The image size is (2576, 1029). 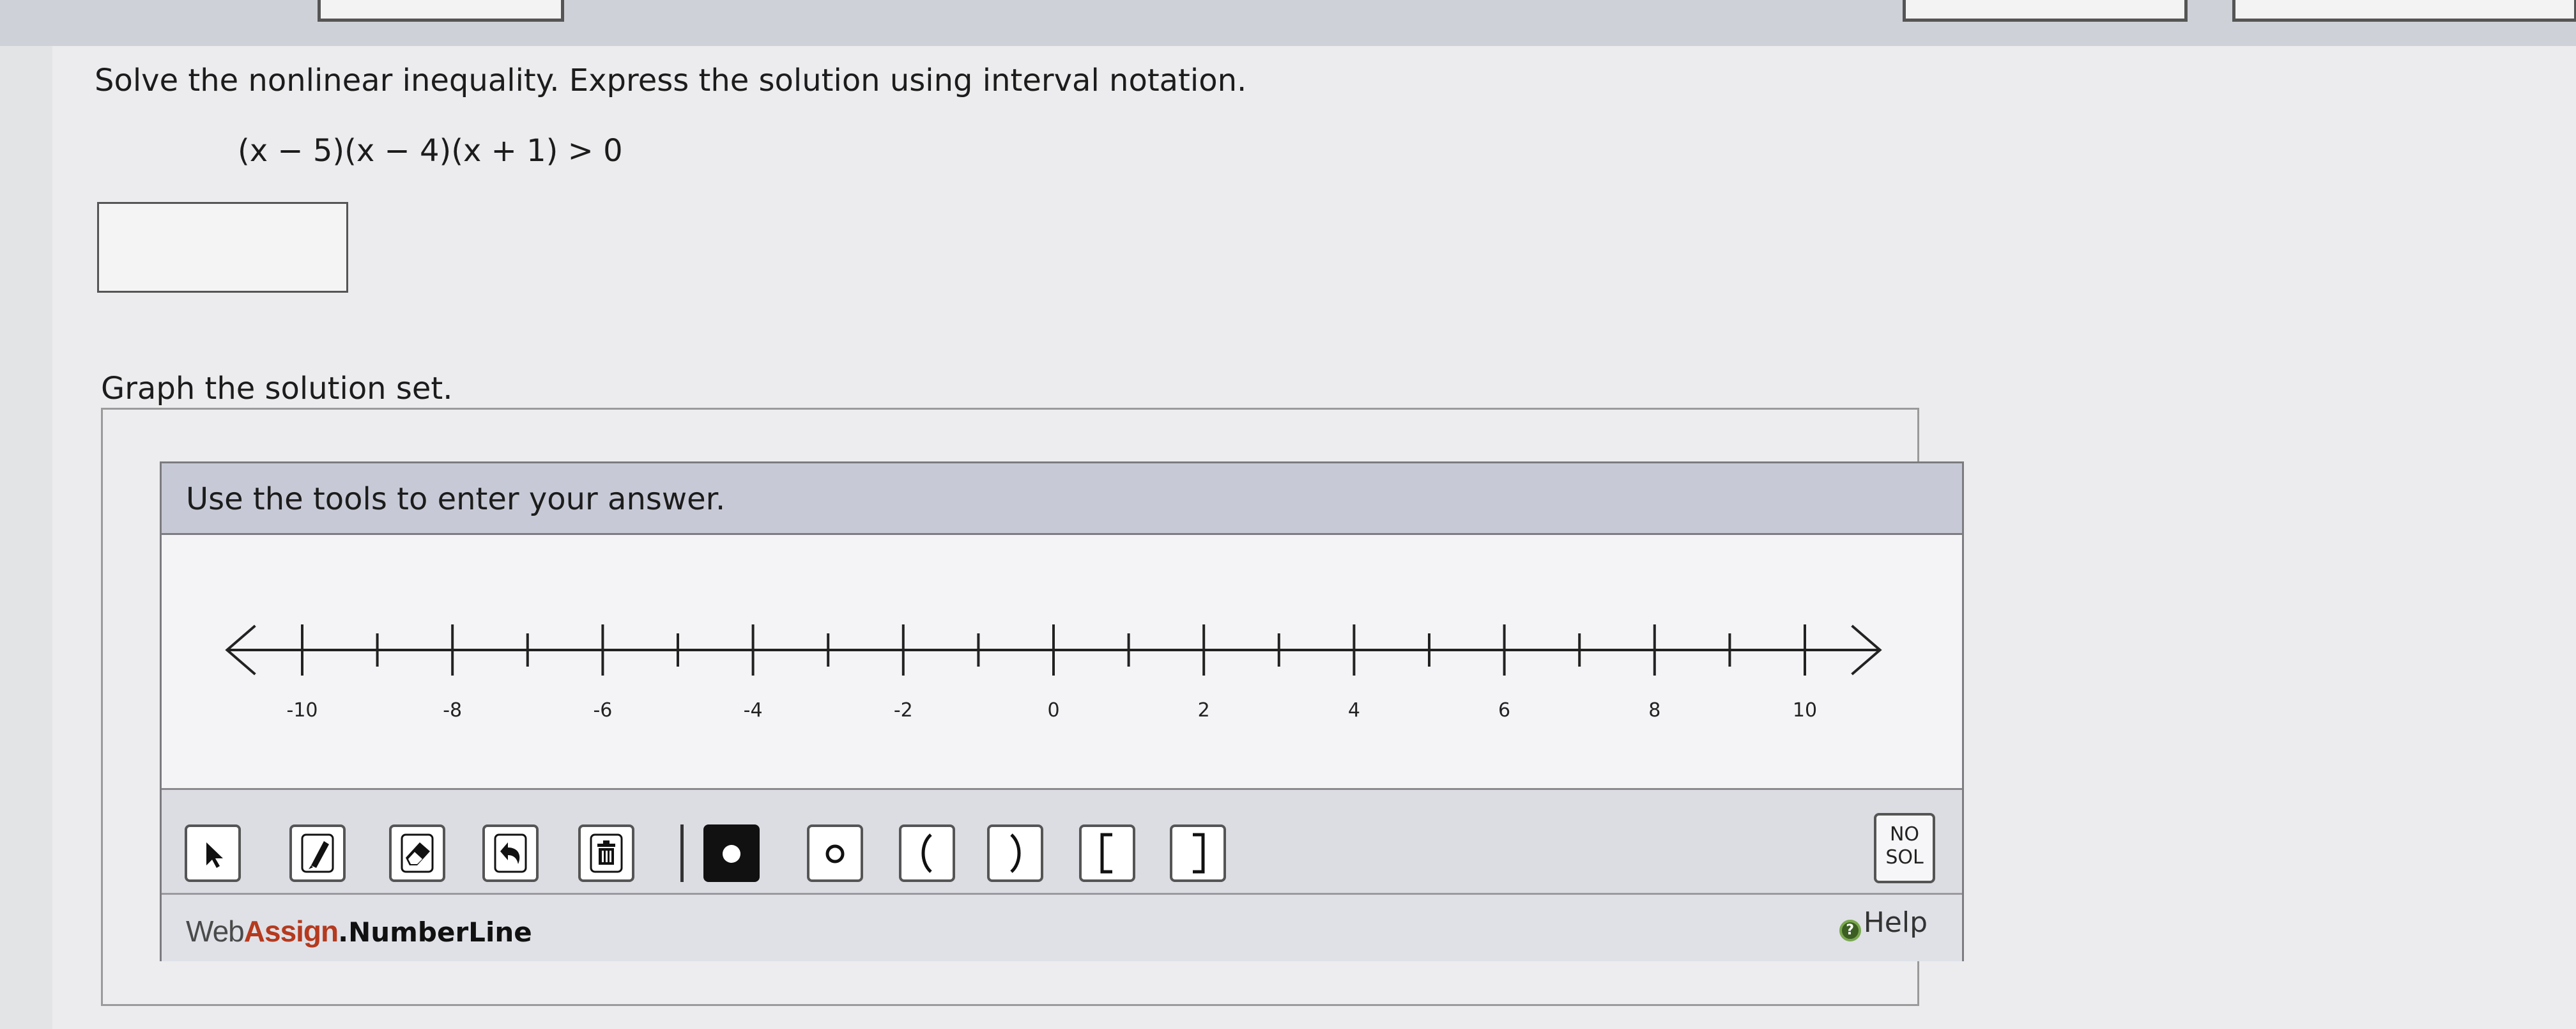 I want to click on delete-tool-button, so click(x=606, y=853).